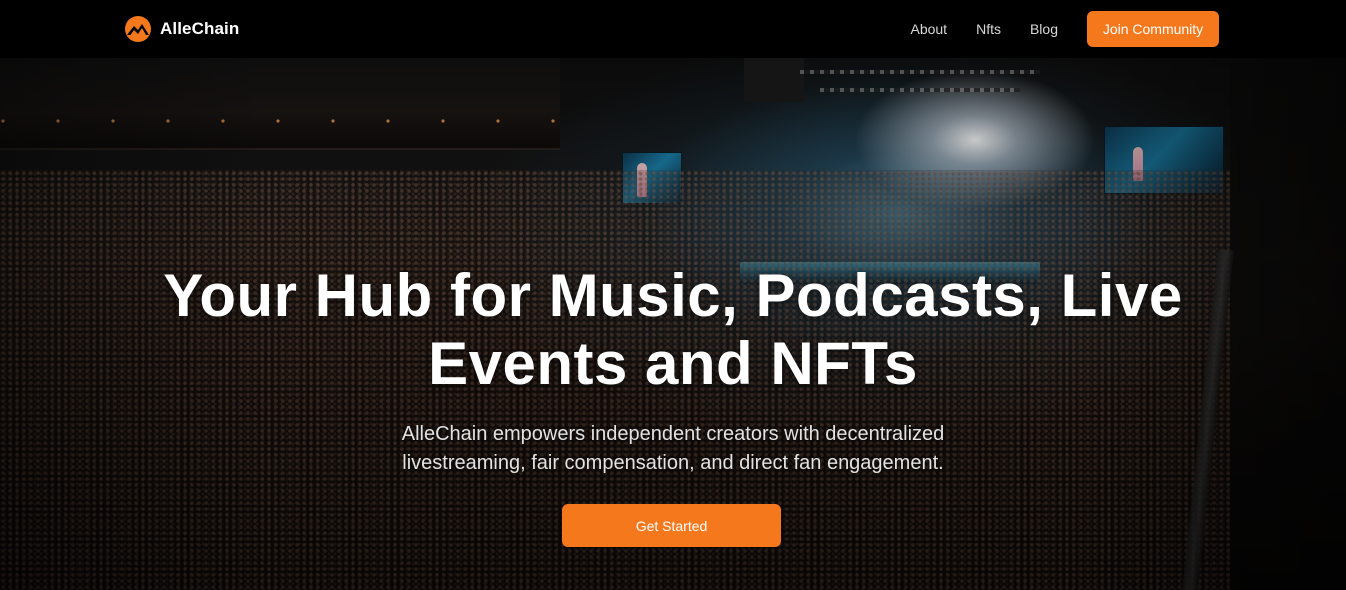 The height and width of the screenshot is (590, 1346). Describe the element at coordinates (200, 28) in the screenshot. I see `brand-name: AlleChain` at that location.